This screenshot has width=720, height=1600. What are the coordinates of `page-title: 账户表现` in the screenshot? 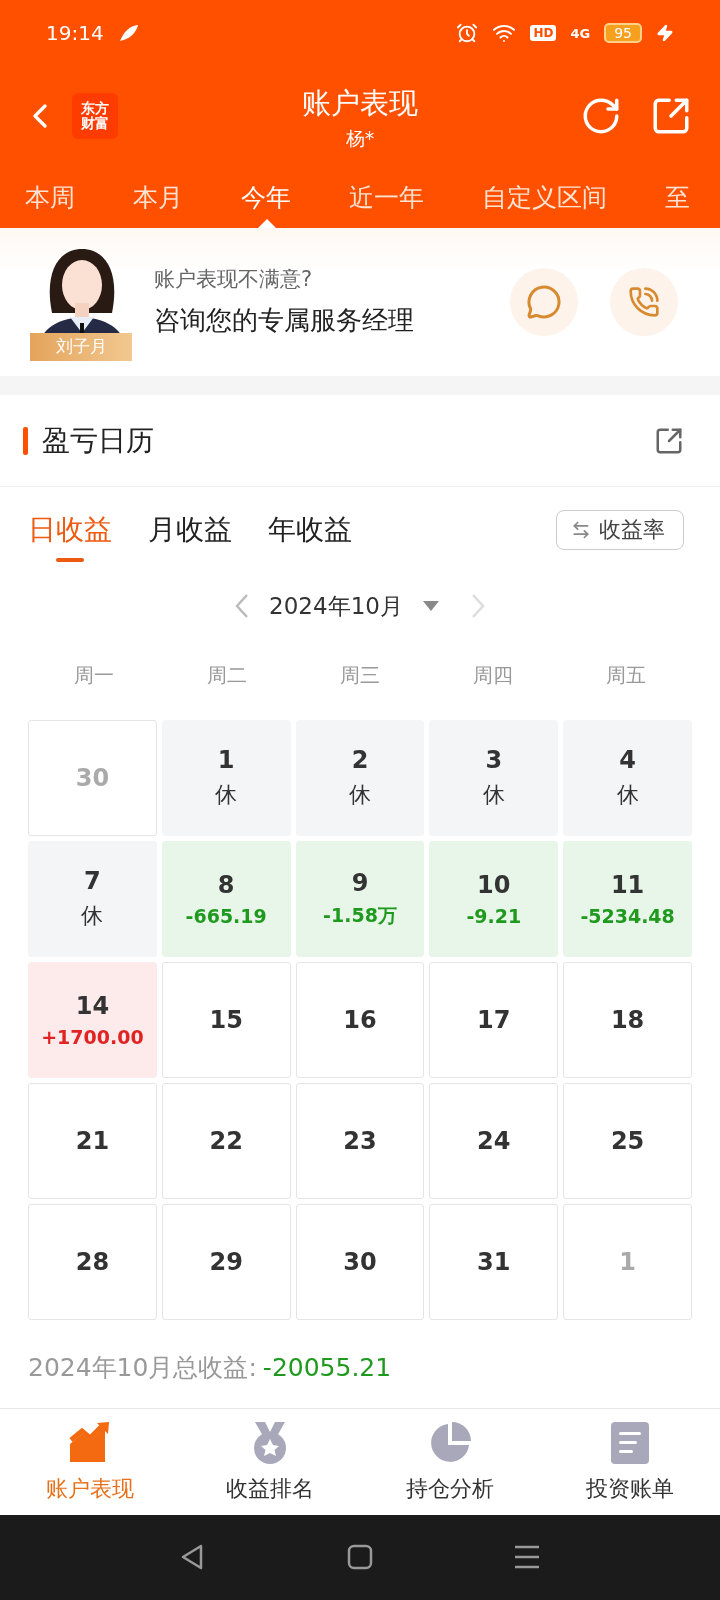 It's located at (360, 103).